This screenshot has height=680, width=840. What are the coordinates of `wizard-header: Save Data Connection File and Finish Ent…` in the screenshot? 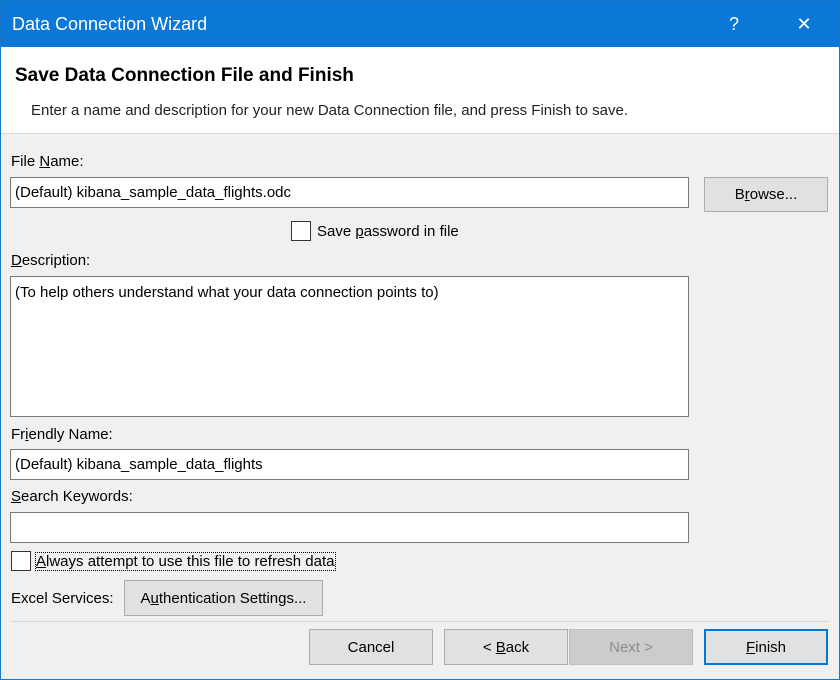 It's located at (420, 90).